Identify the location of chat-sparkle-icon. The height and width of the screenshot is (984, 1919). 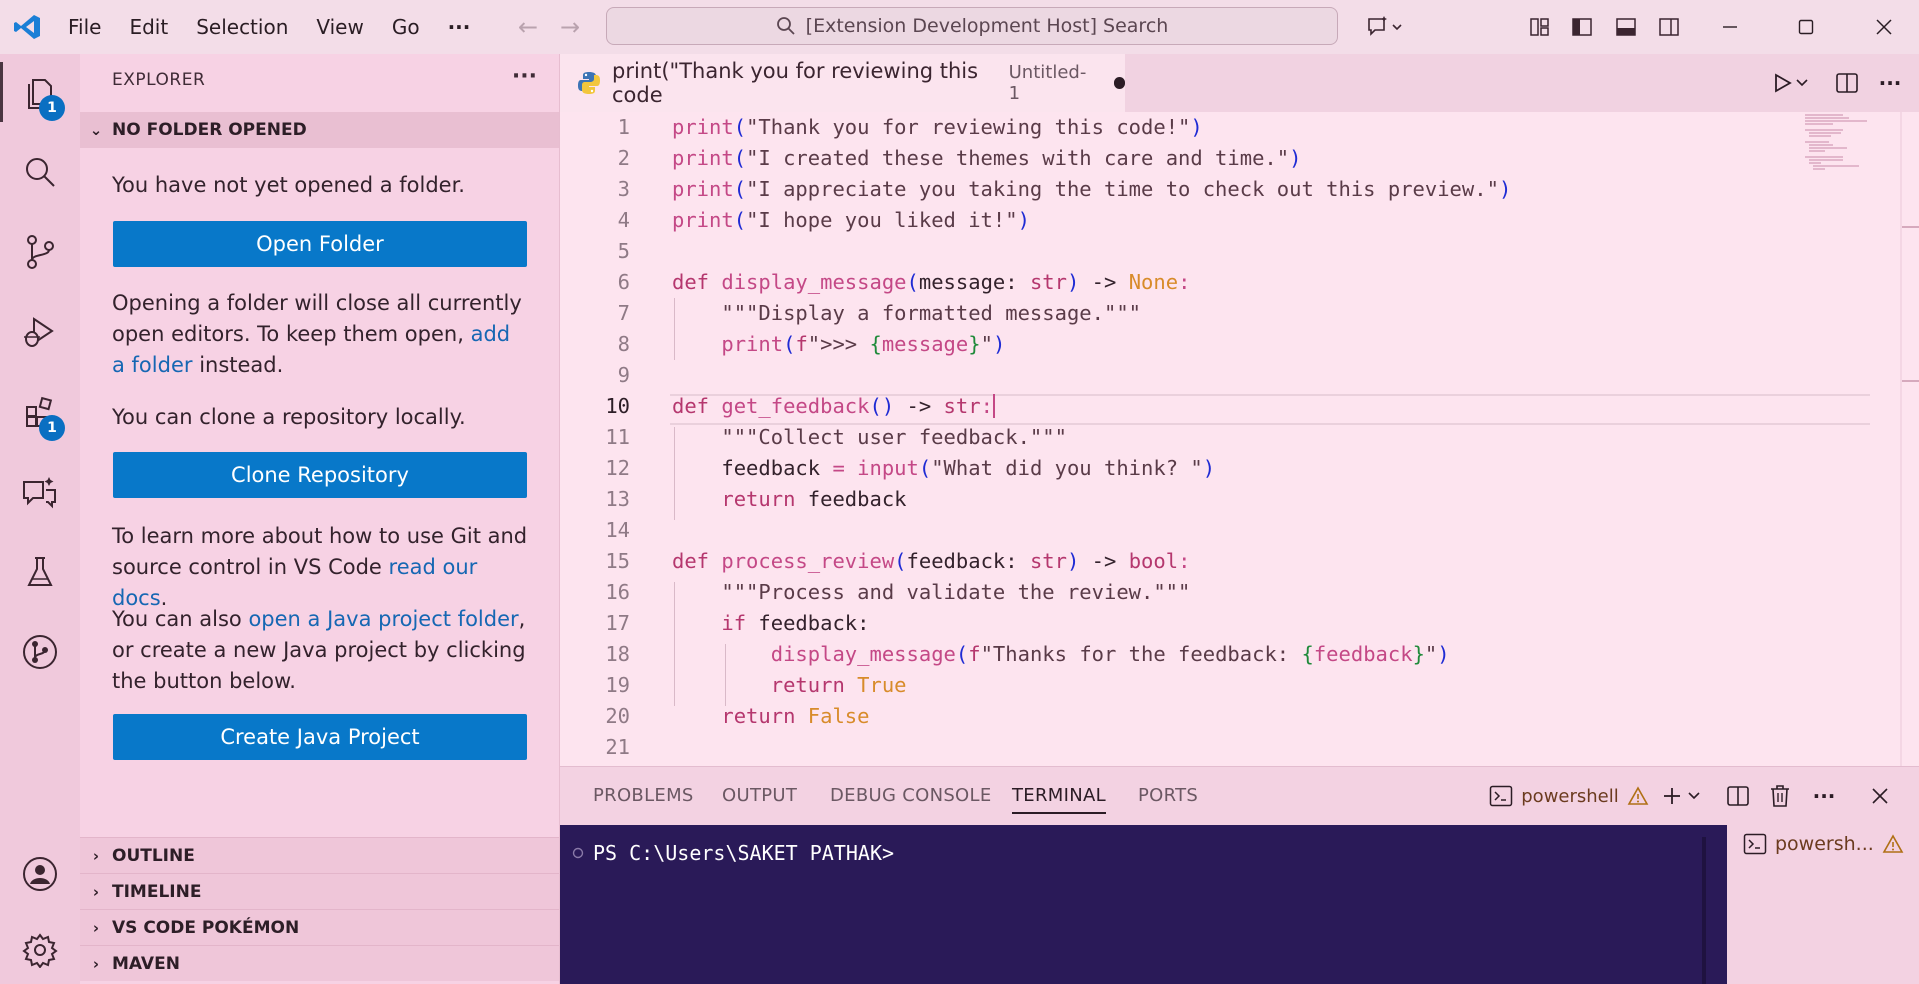
(40, 492).